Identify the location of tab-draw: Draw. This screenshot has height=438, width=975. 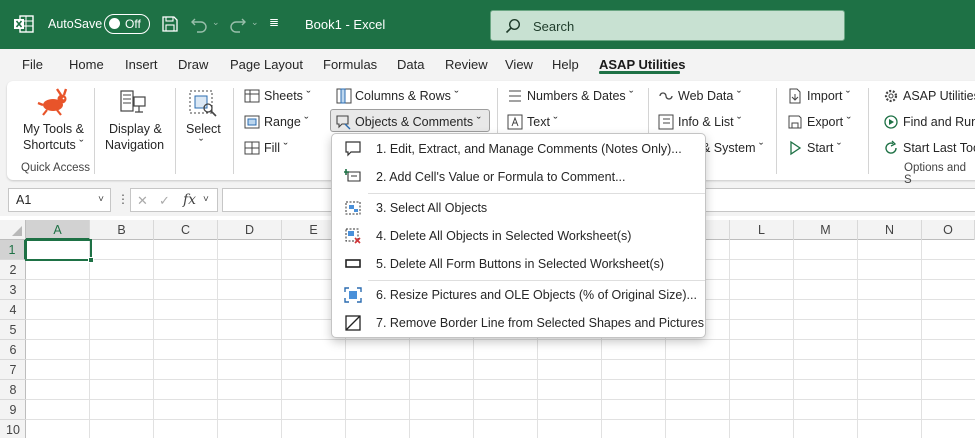
(193, 64).